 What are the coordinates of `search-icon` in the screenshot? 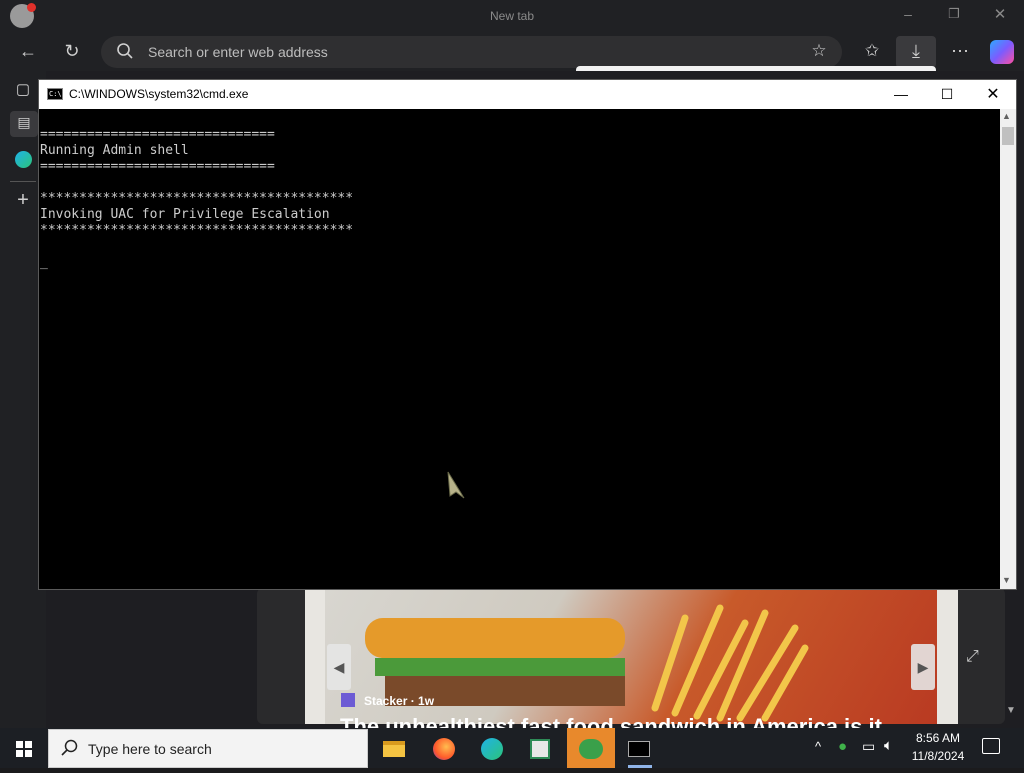 It's located at (125, 51).